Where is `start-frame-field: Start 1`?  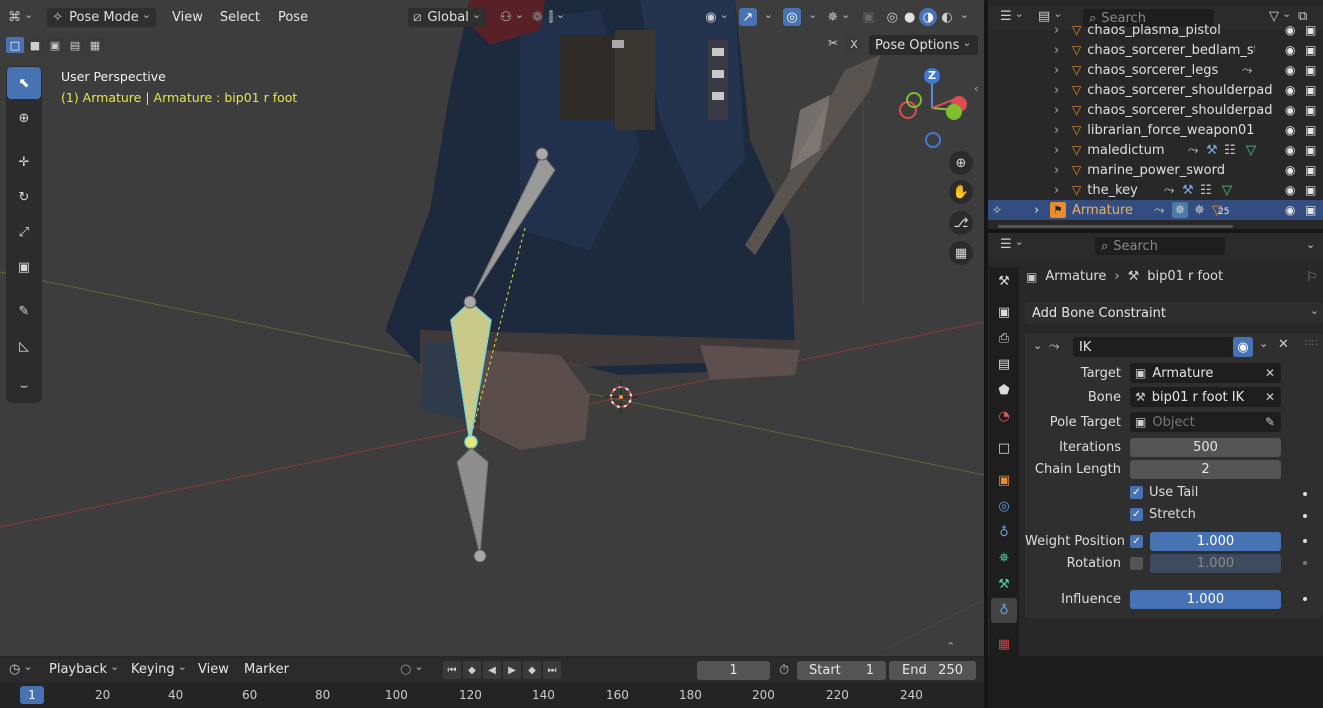
start-frame-field: Start 1 is located at coordinates (841, 670).